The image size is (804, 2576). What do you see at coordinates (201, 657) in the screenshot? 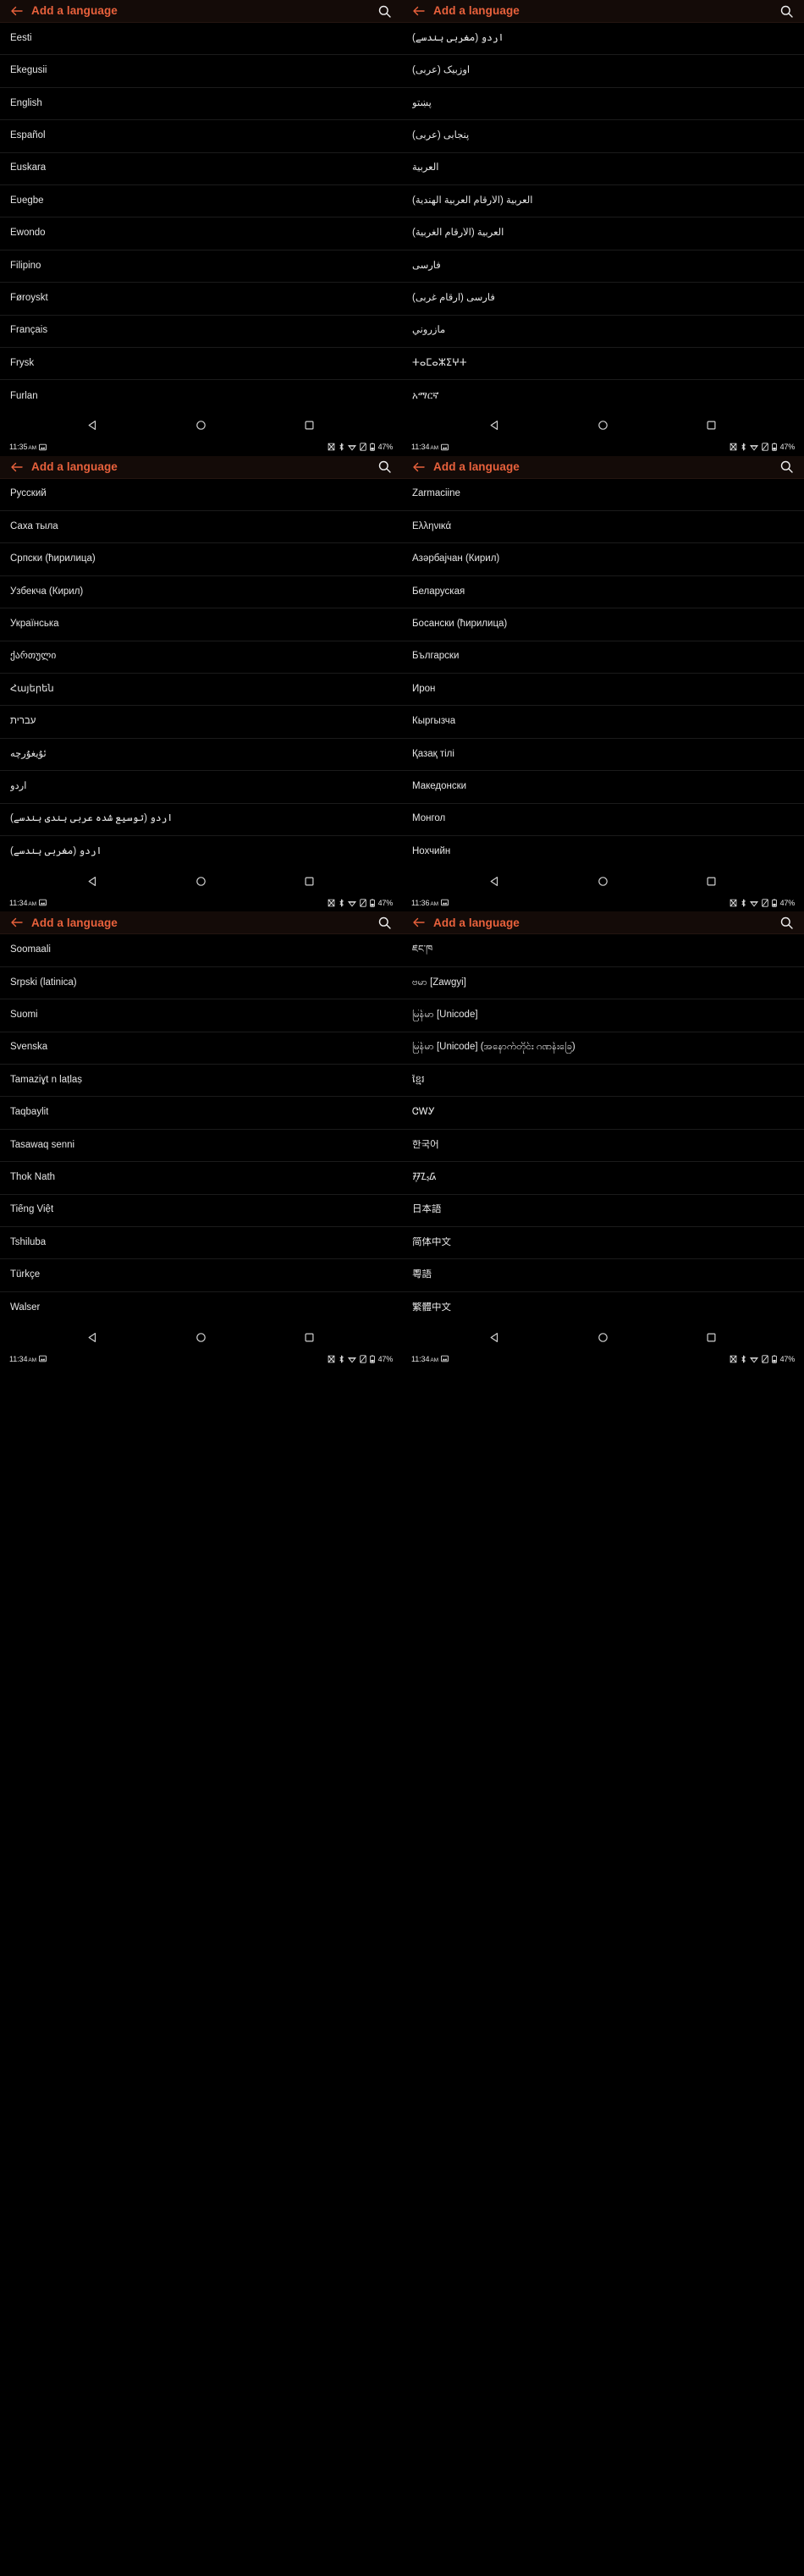
I see `language-list-item: ქართული` at bounding box center [201, 657].